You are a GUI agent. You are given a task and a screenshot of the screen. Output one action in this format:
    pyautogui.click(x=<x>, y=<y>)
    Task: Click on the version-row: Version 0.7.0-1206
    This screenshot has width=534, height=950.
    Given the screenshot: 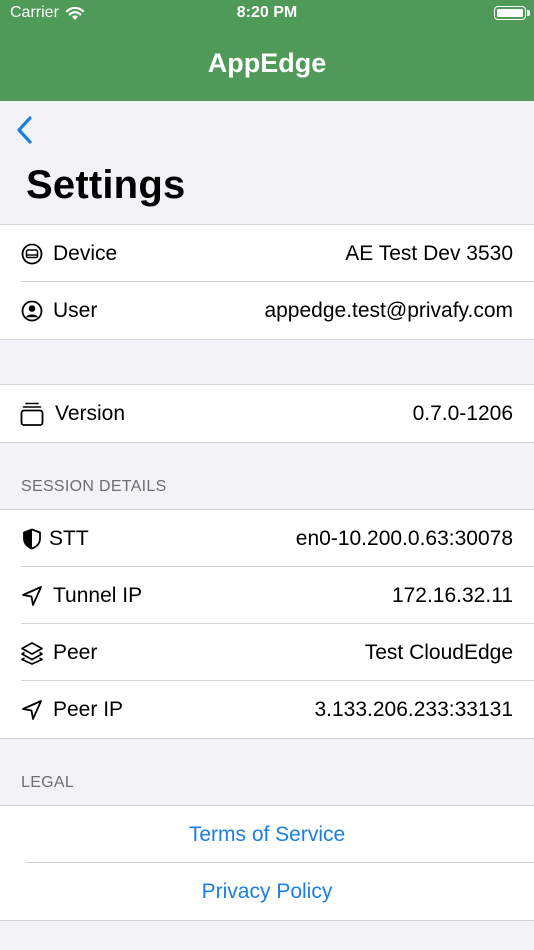 What is the action you would take?
    pyautogui.click(x=267, y=413)
    